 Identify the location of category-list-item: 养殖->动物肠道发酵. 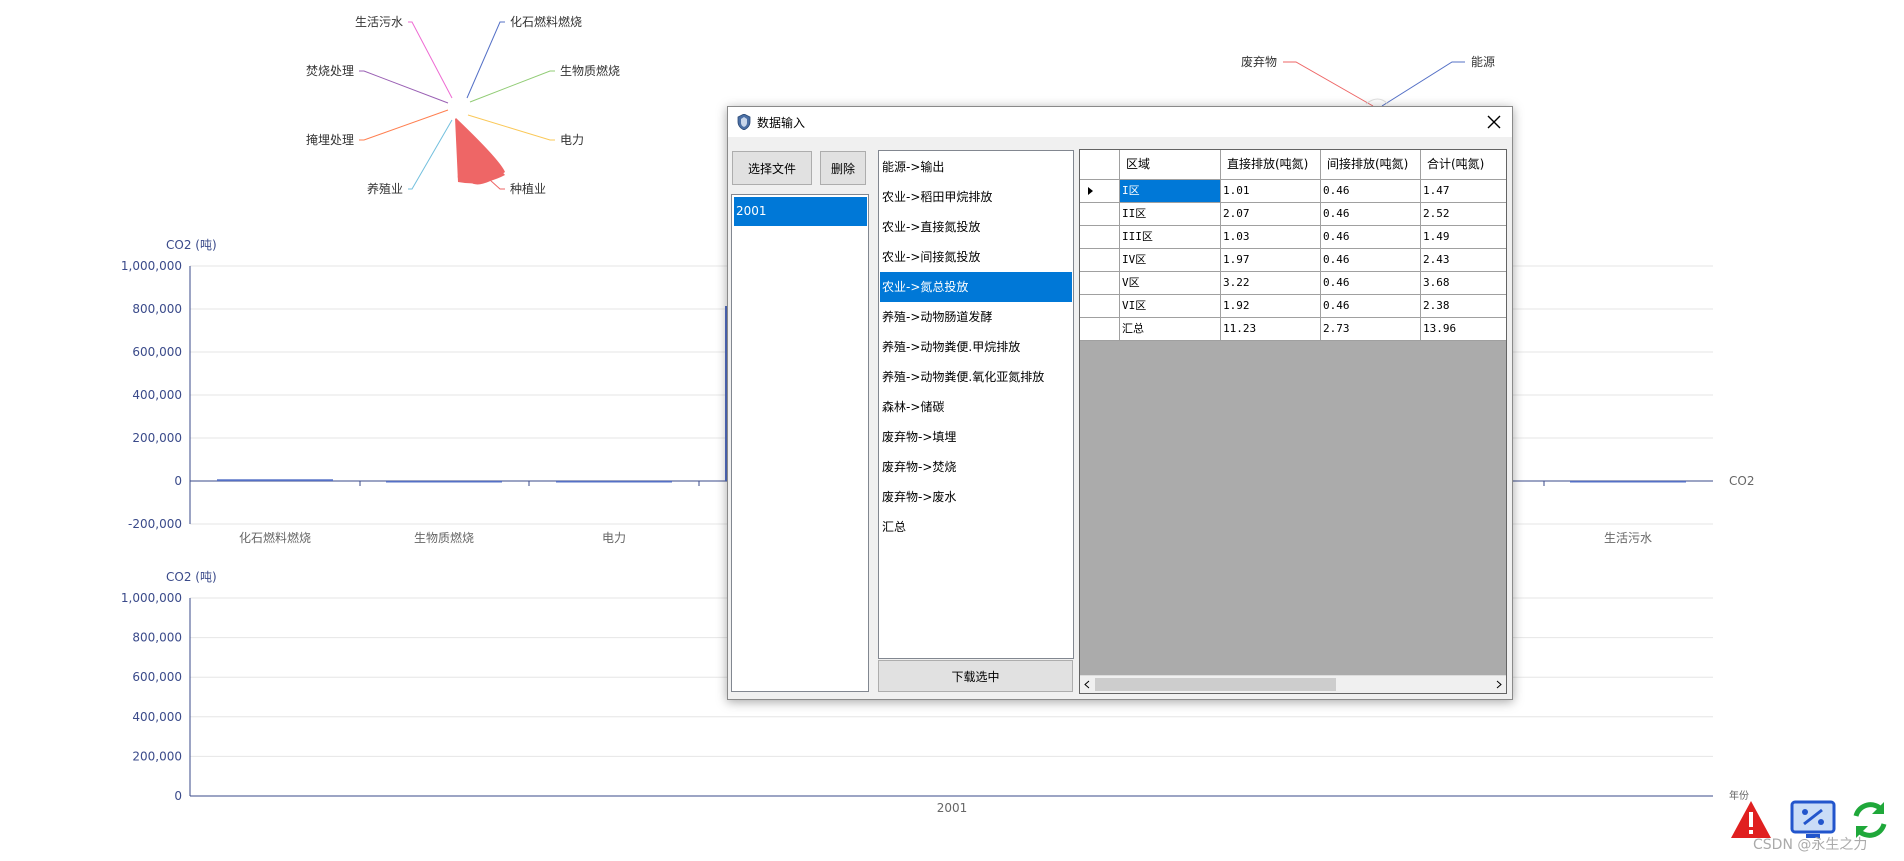
(976, 317).